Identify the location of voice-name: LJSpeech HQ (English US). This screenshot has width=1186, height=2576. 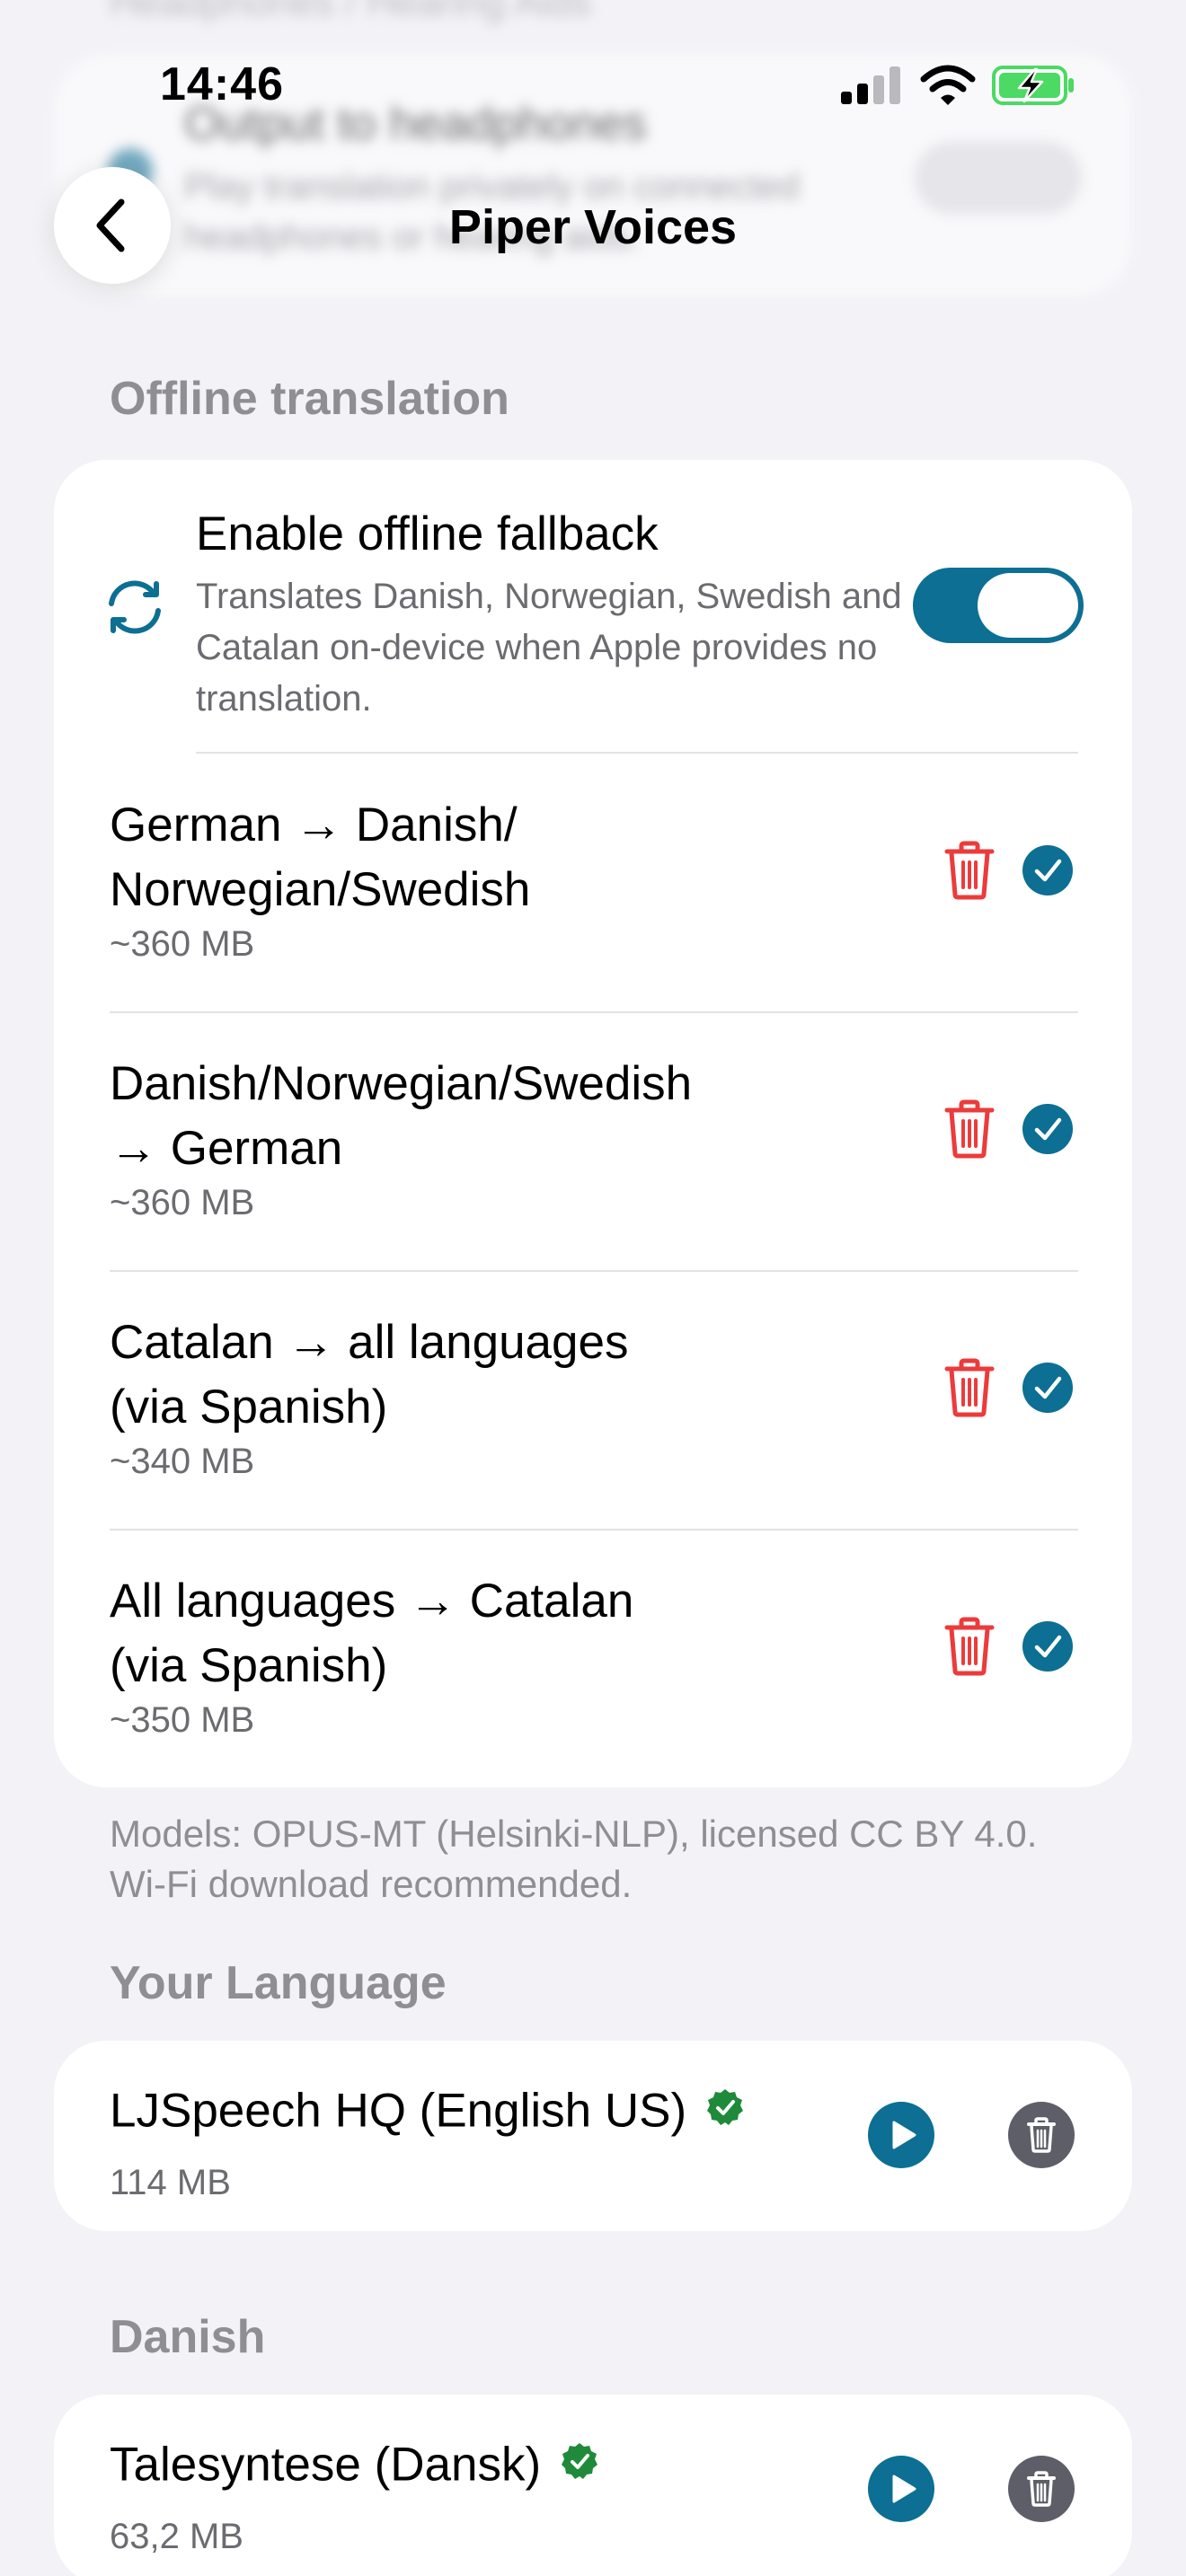
(427, 2109).